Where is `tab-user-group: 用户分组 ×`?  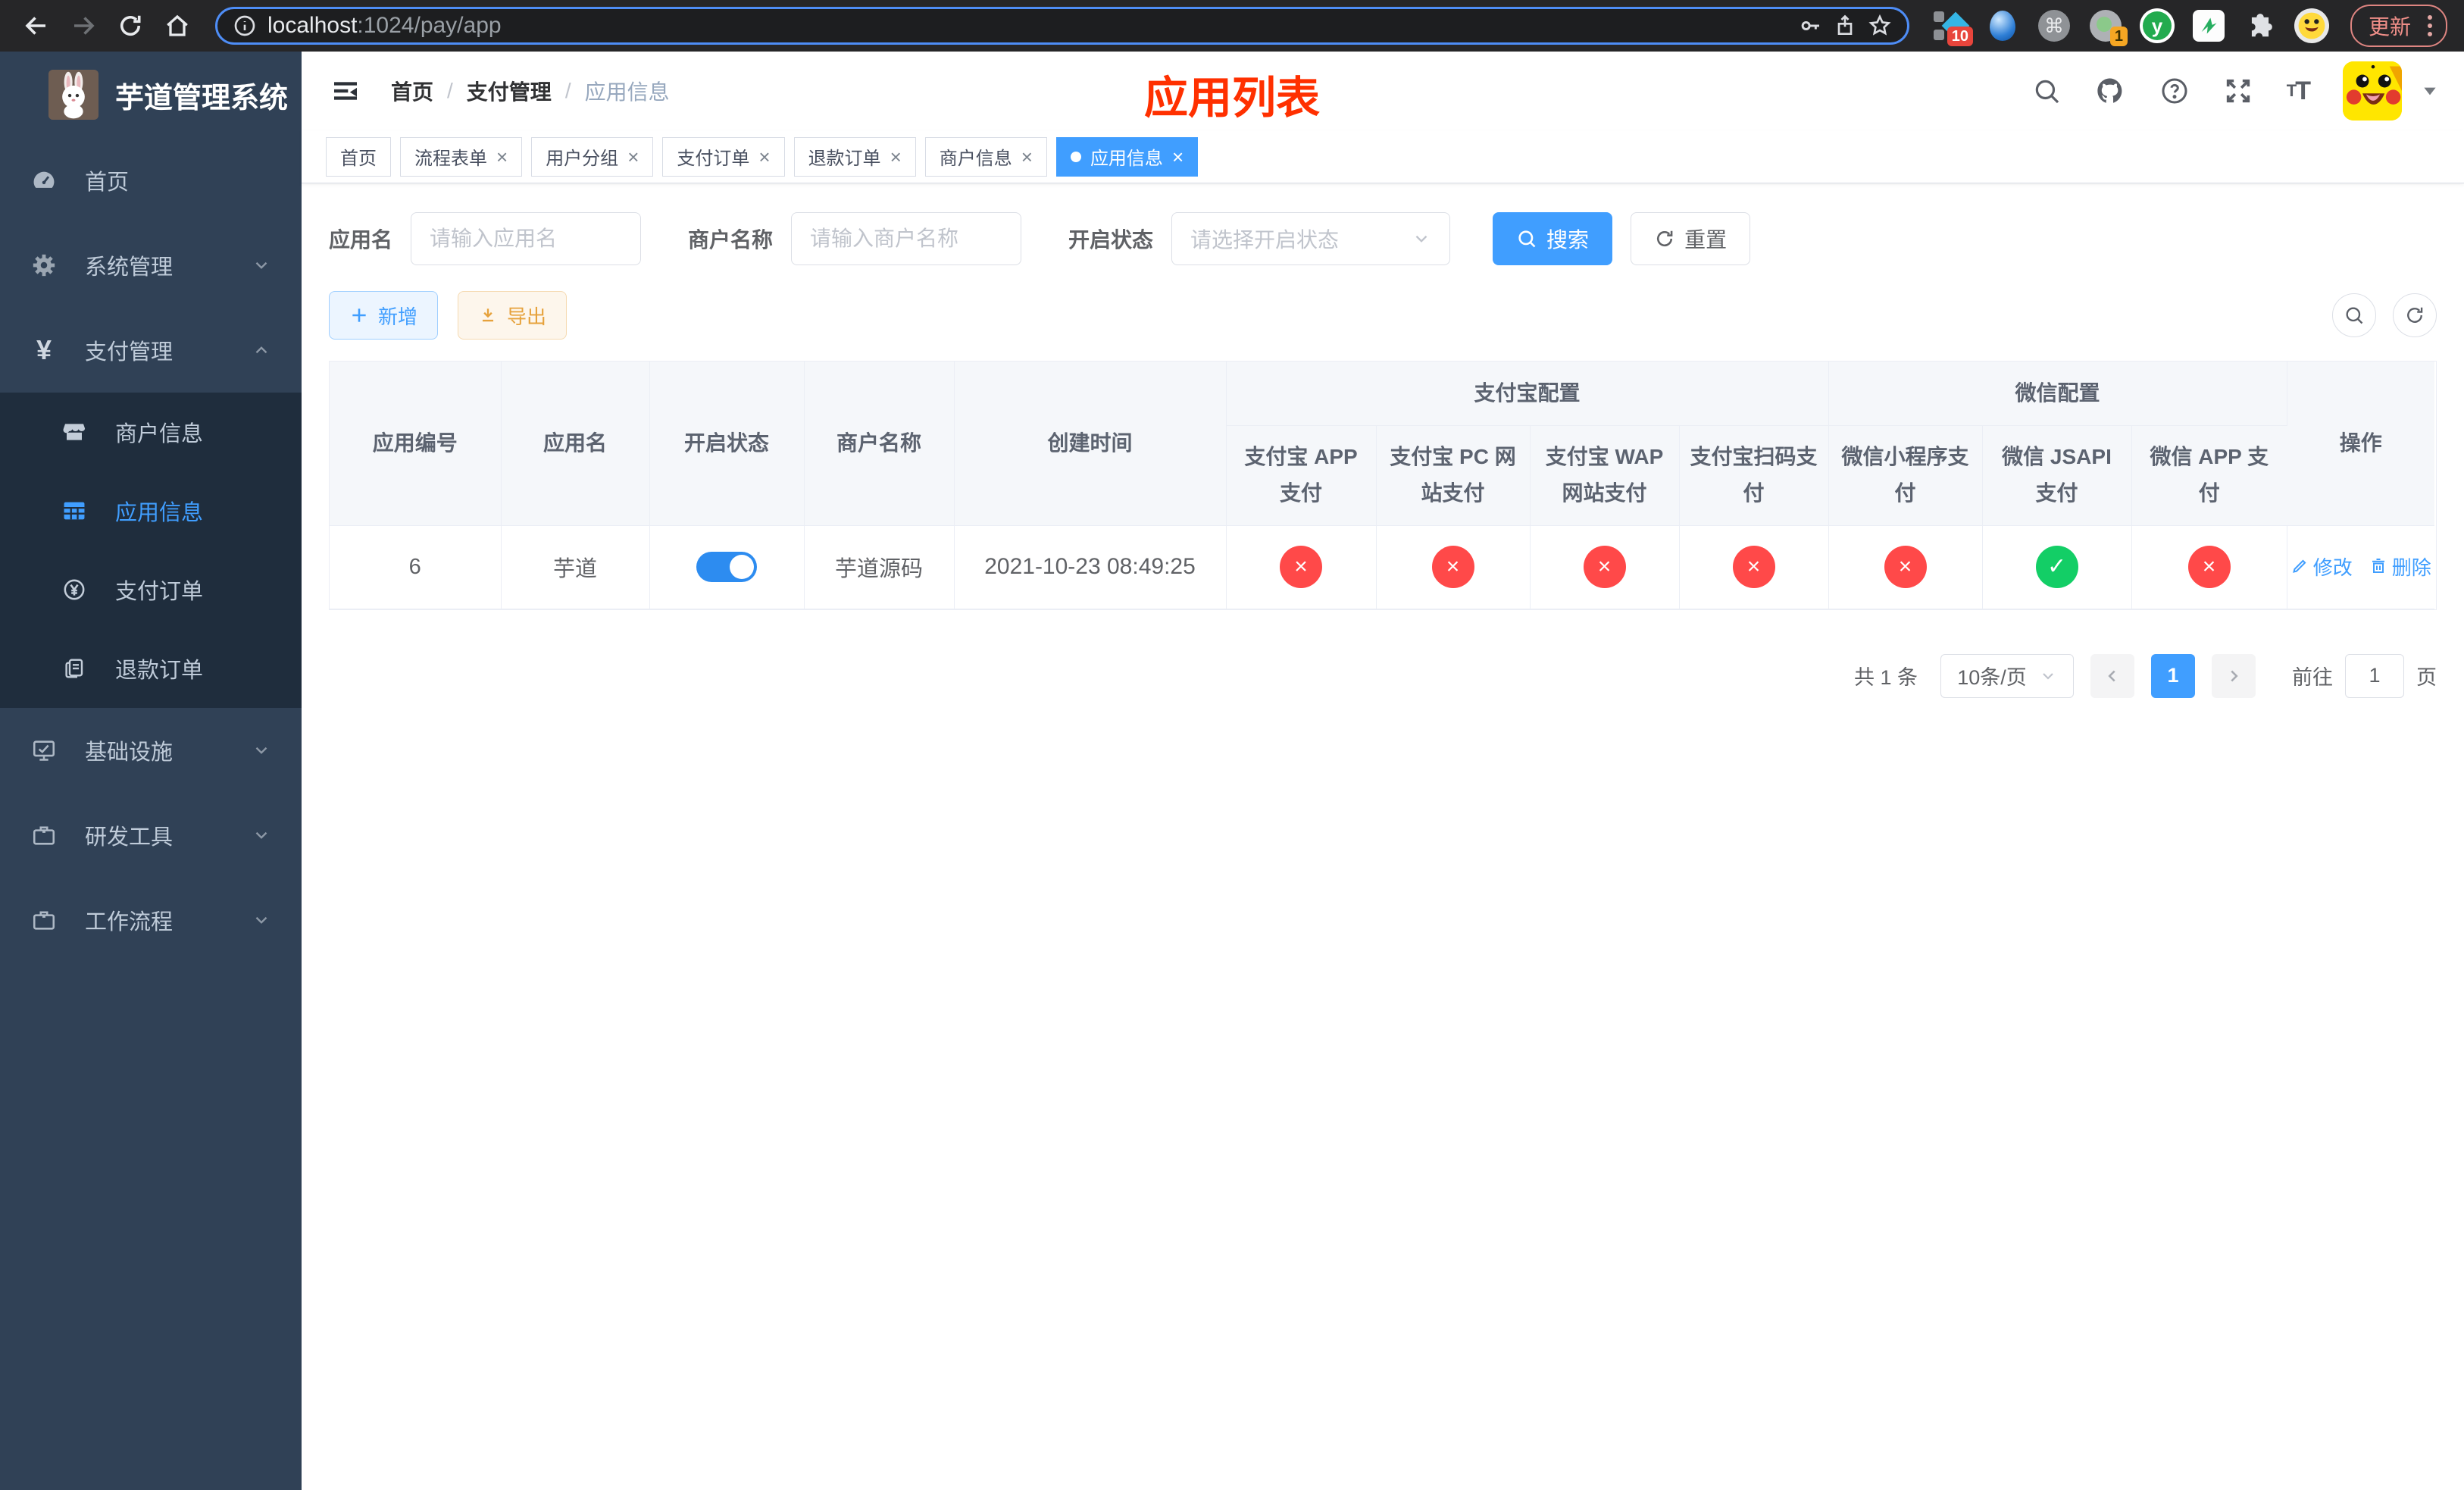 tab-user-group: 用户分组 × is located at coordinates (592, 156).